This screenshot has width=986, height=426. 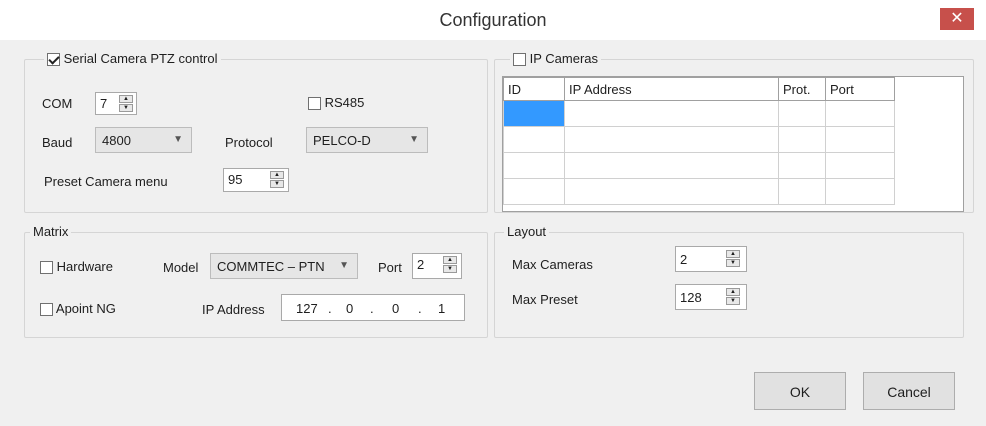 I want to click on apoint-ng-checkbox-row: Apoint NG, so click(x=78, y=309).